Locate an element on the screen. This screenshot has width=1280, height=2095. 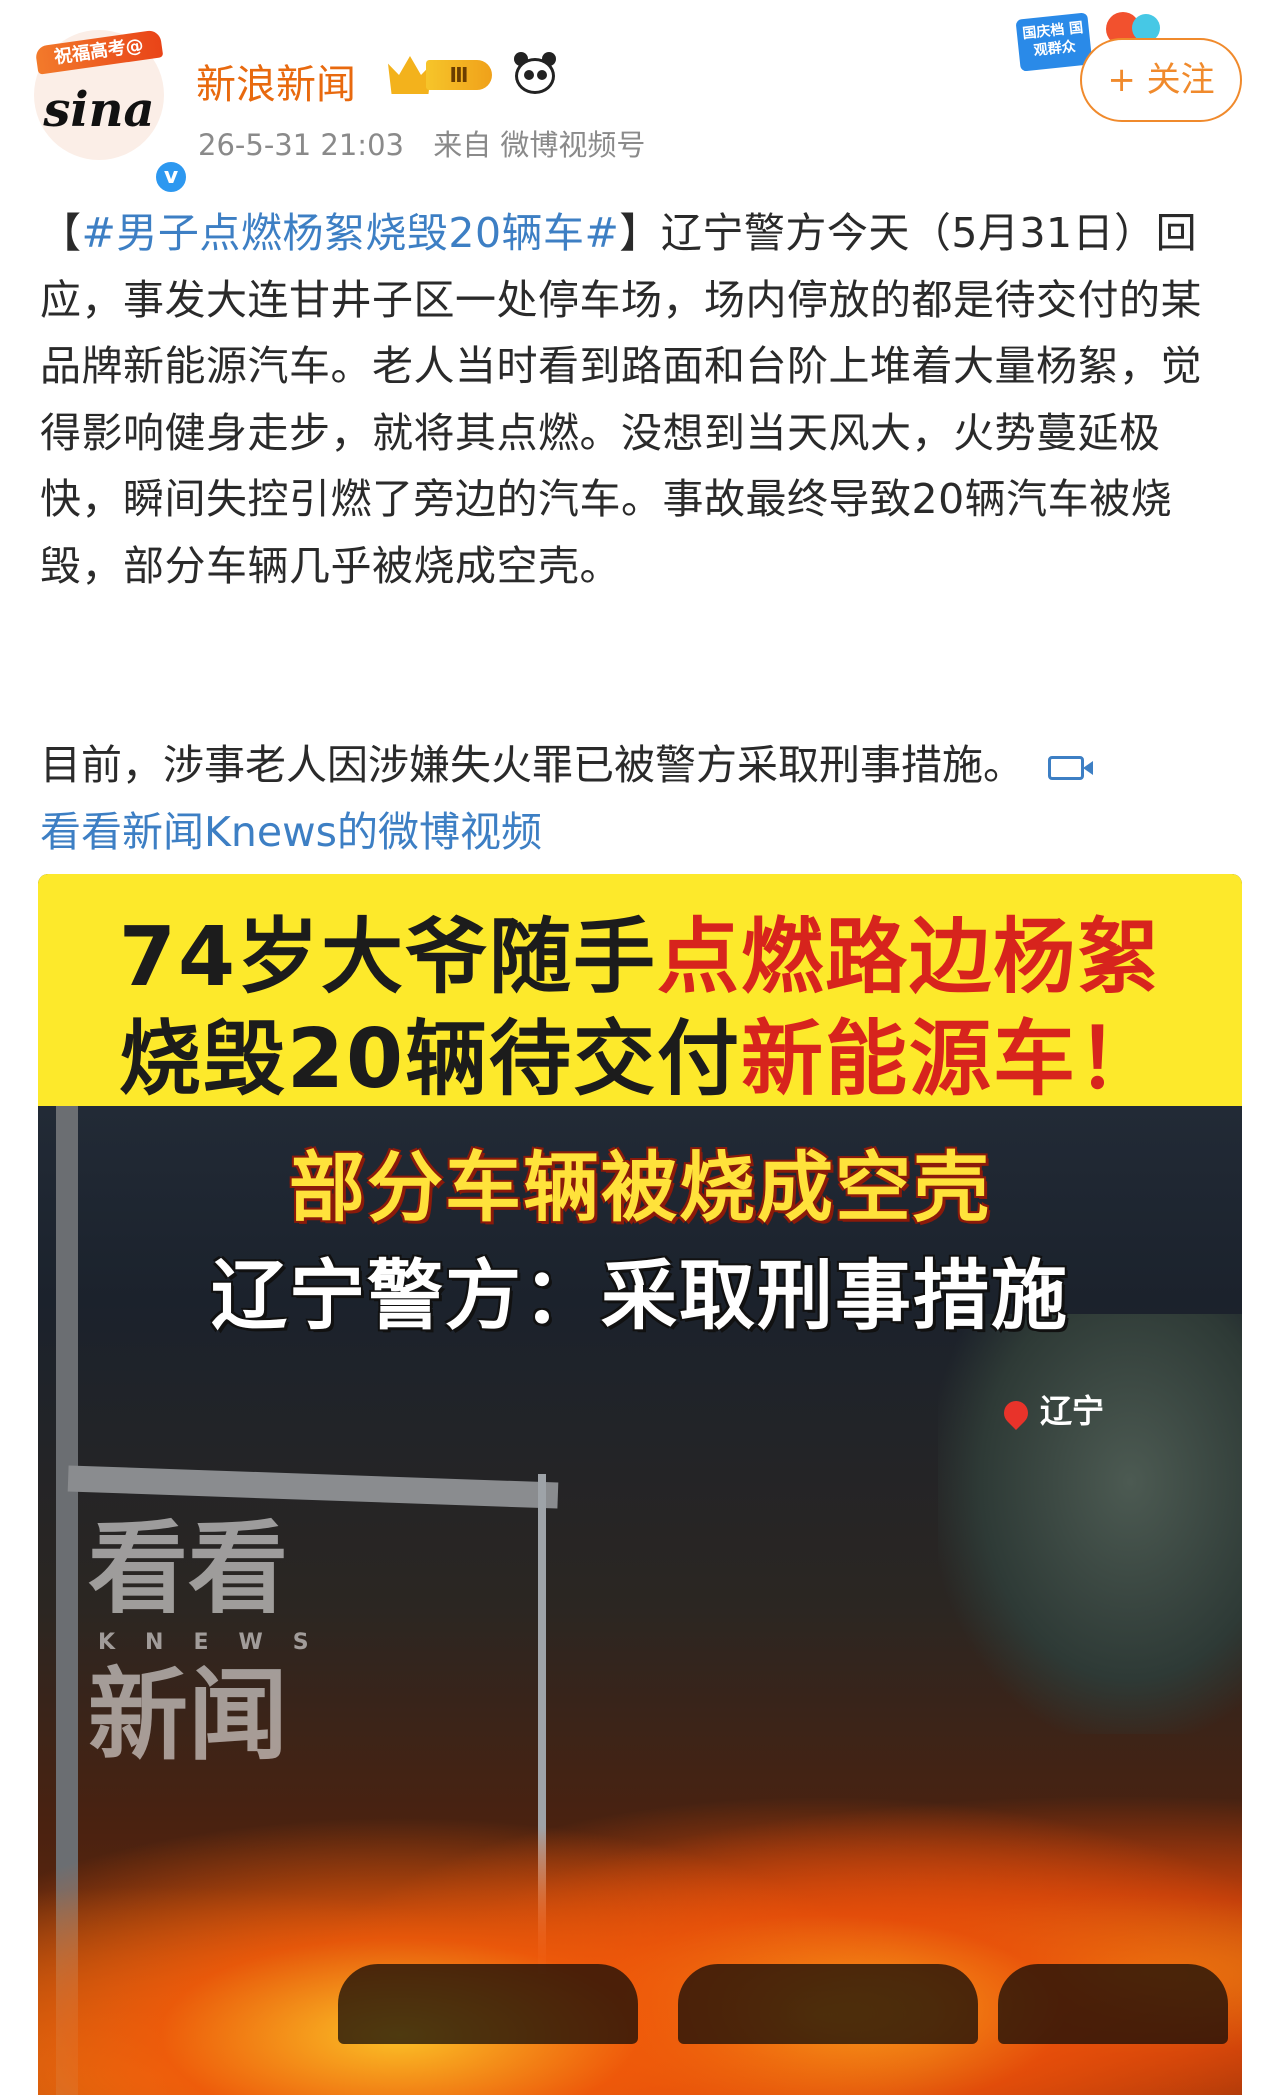
avatar: 祝福高考@ sina v is located at coordinates (112, 112).